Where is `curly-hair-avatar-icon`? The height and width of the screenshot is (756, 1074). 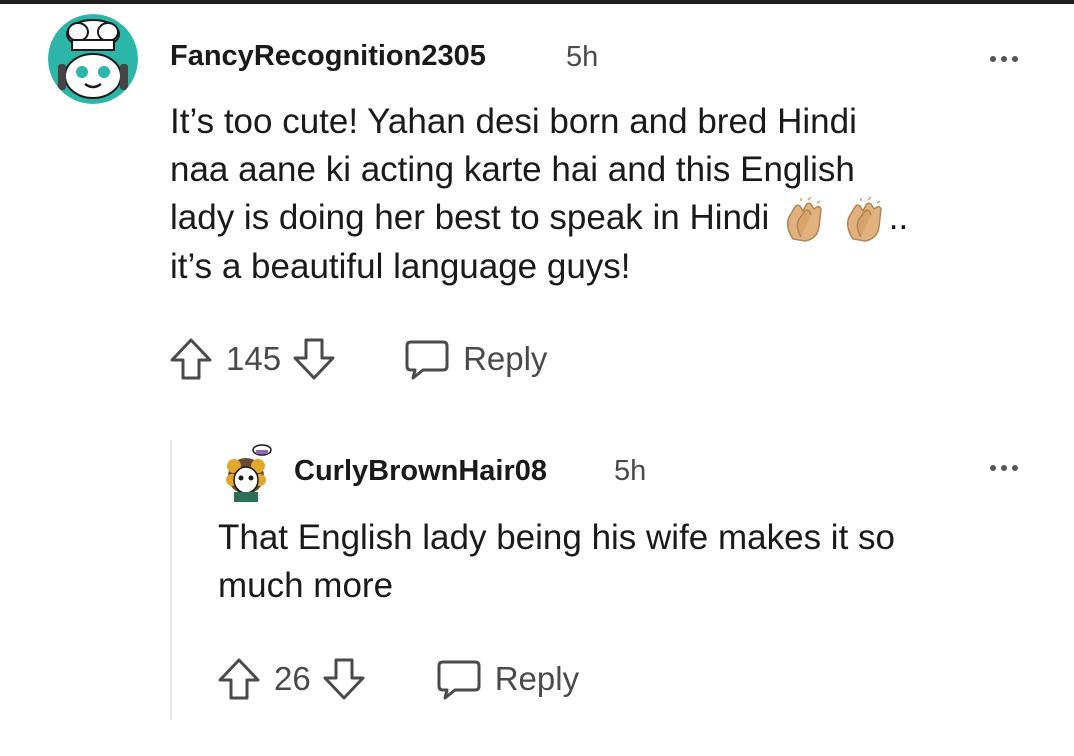 curly-hair-avatar-icon is located at coordinates (249, 473).